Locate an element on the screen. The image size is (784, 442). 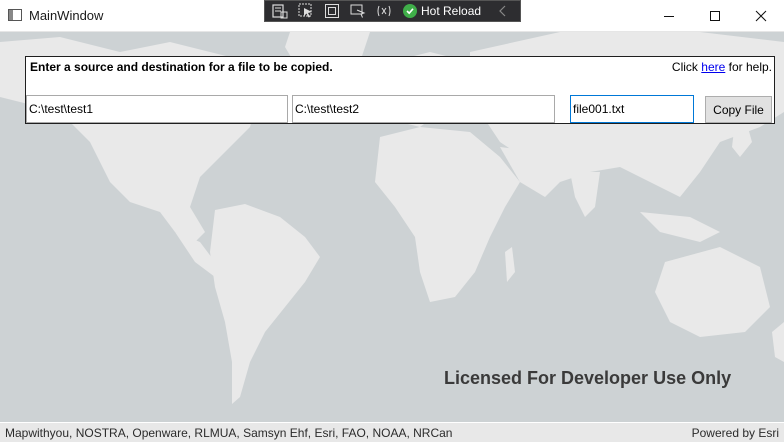
help-text: Click here for help. is located at coordinates (722, 67).